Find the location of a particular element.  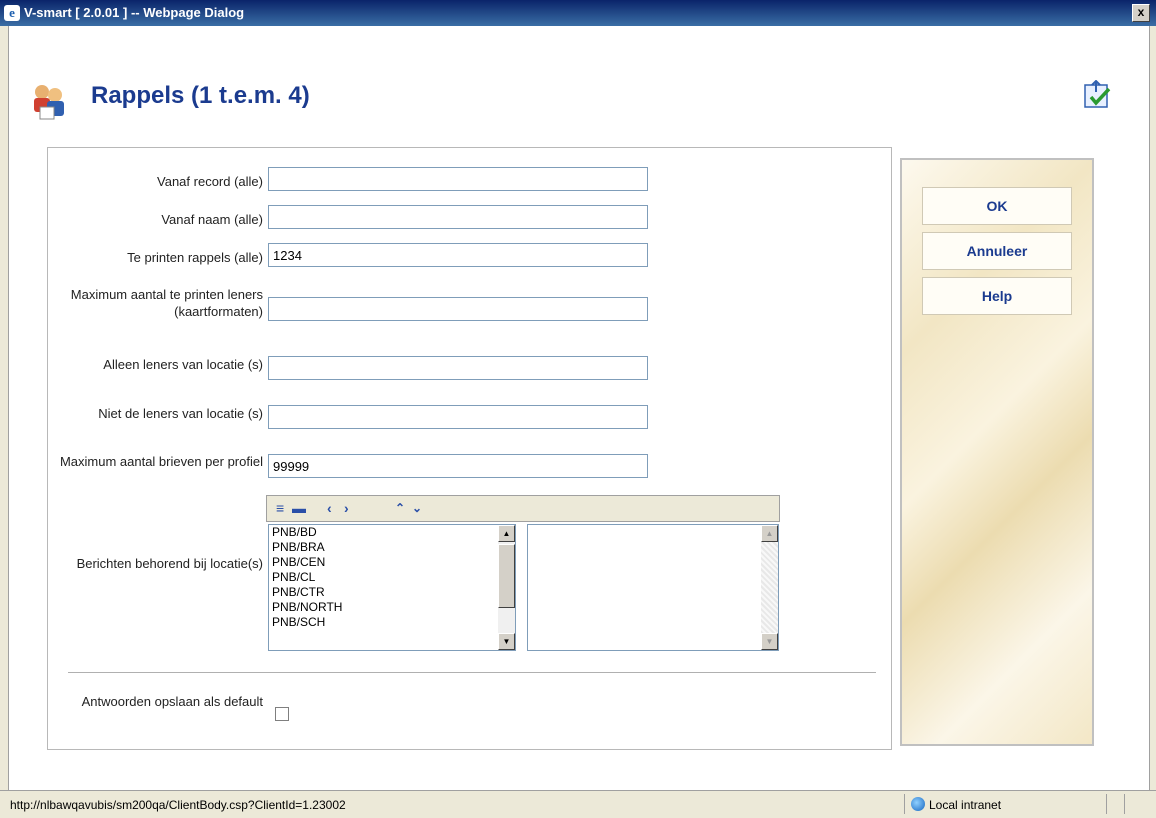

not-locations-input is located at coordinates (458, 417).